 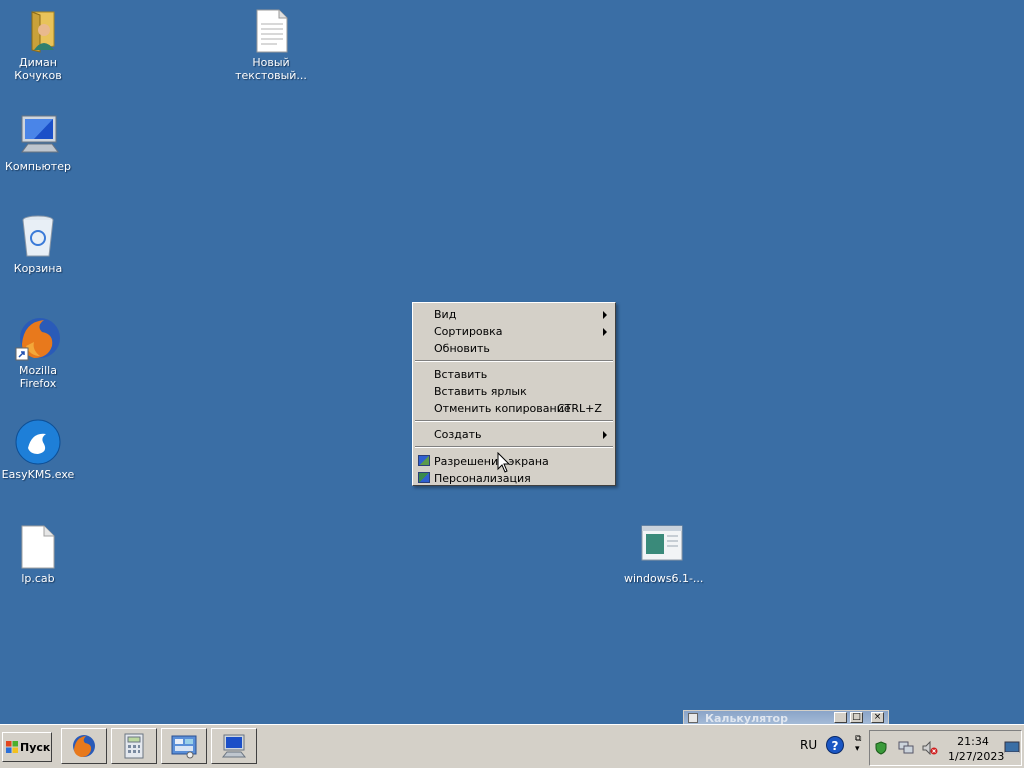 What do you see at coordinates (514, 374) in the screenshot?
I see `menu-item-paste: Вставить` at bounding box center [514, 374].